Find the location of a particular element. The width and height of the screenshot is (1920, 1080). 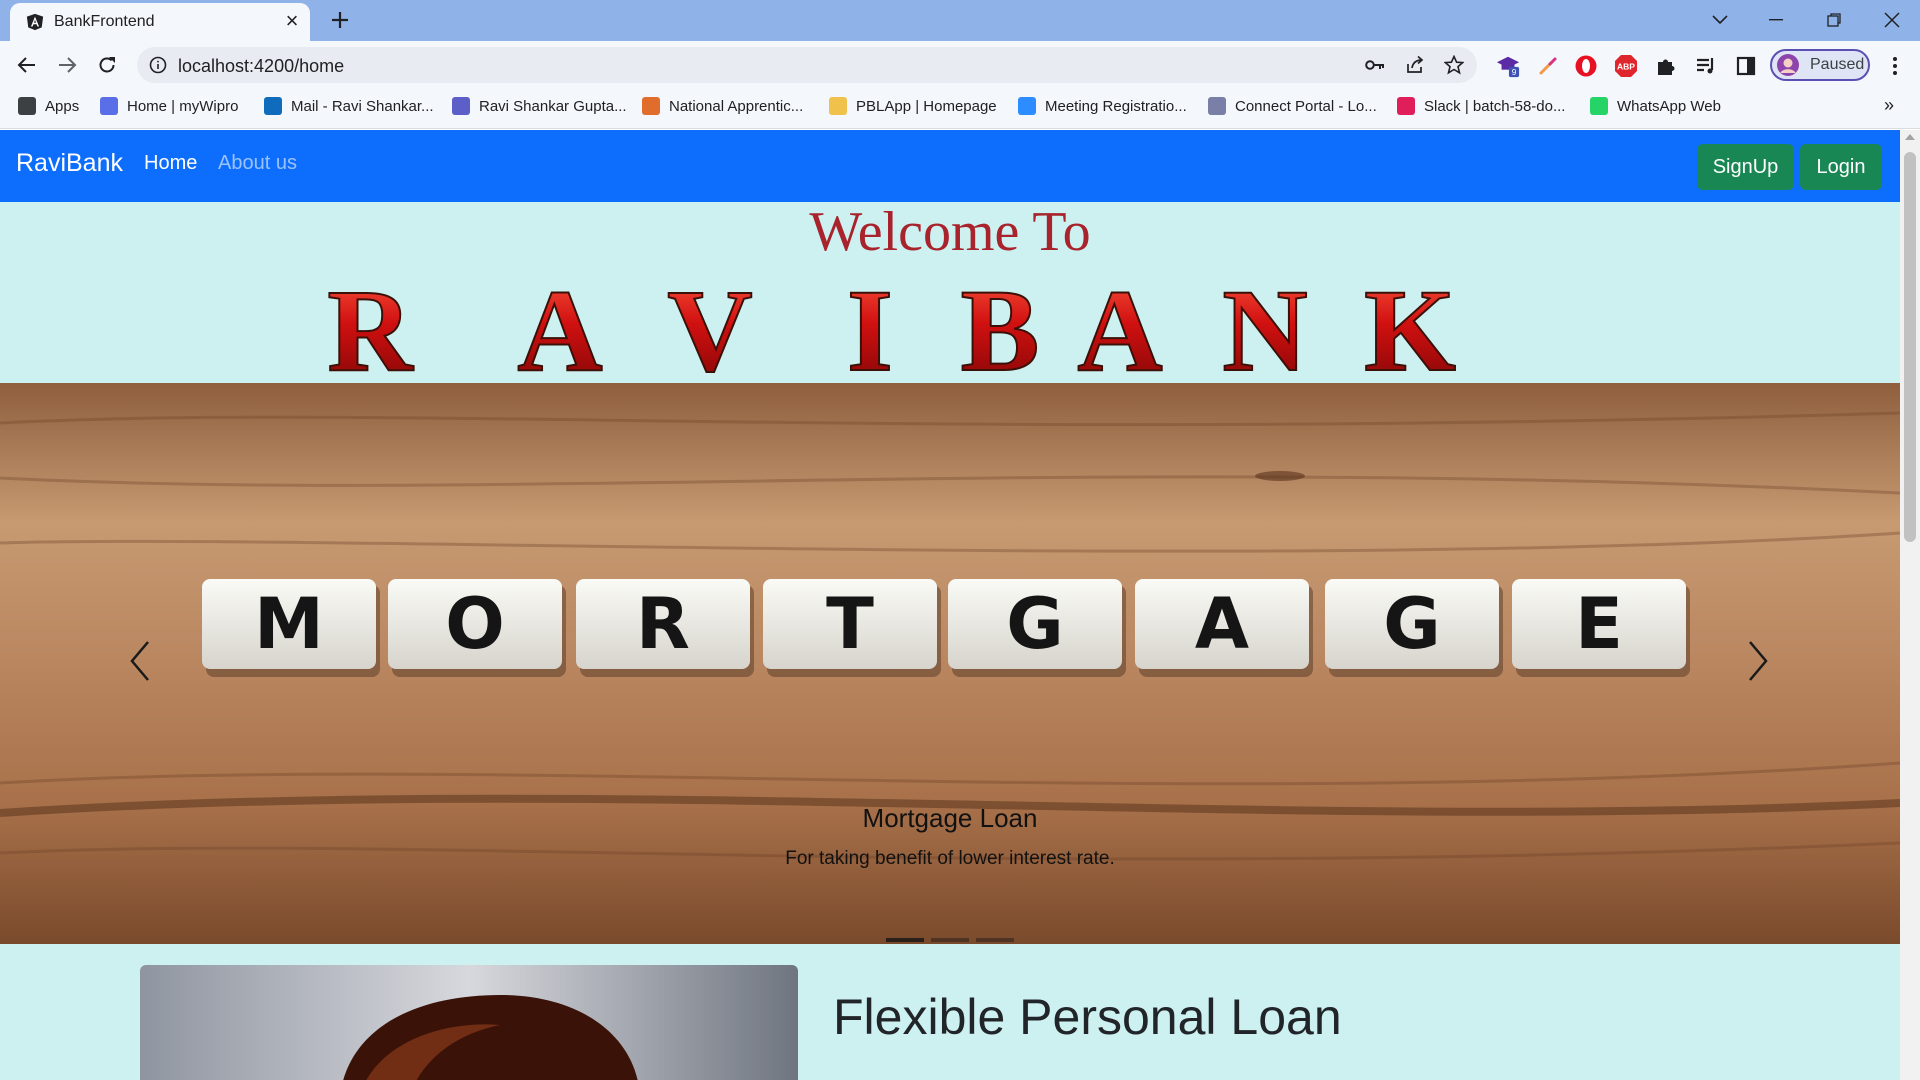

svg-text: ABP is located at coordinates (1626, 67).